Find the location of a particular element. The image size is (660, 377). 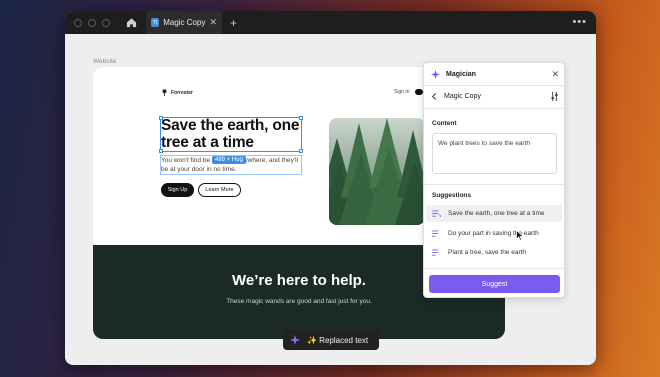

nav-signin-link: Sign In is located at coordinates (402, 92).